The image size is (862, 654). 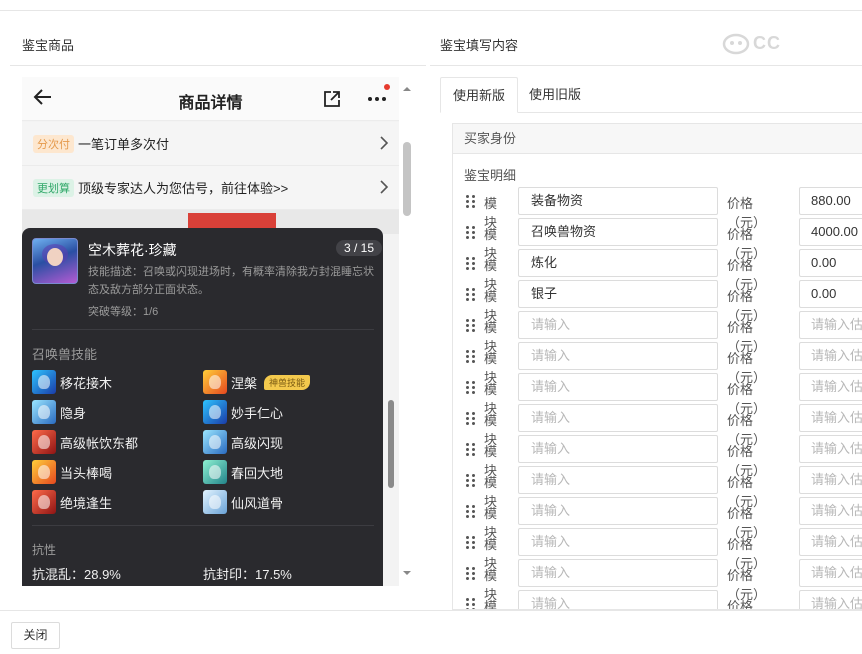 I want to click on price-input: 4000.00, so click(x=830, y=232).